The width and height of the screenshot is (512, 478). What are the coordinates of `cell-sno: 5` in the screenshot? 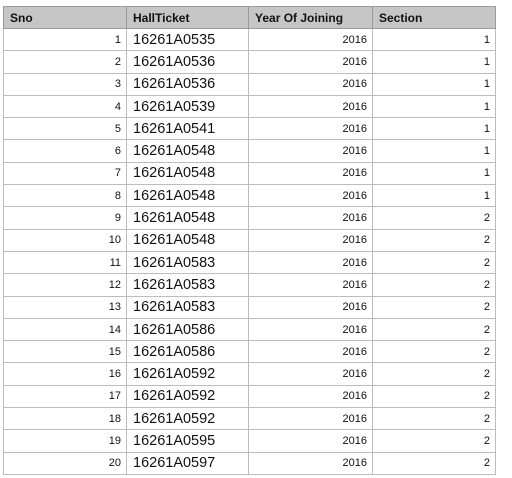 It's located at (65, 129).